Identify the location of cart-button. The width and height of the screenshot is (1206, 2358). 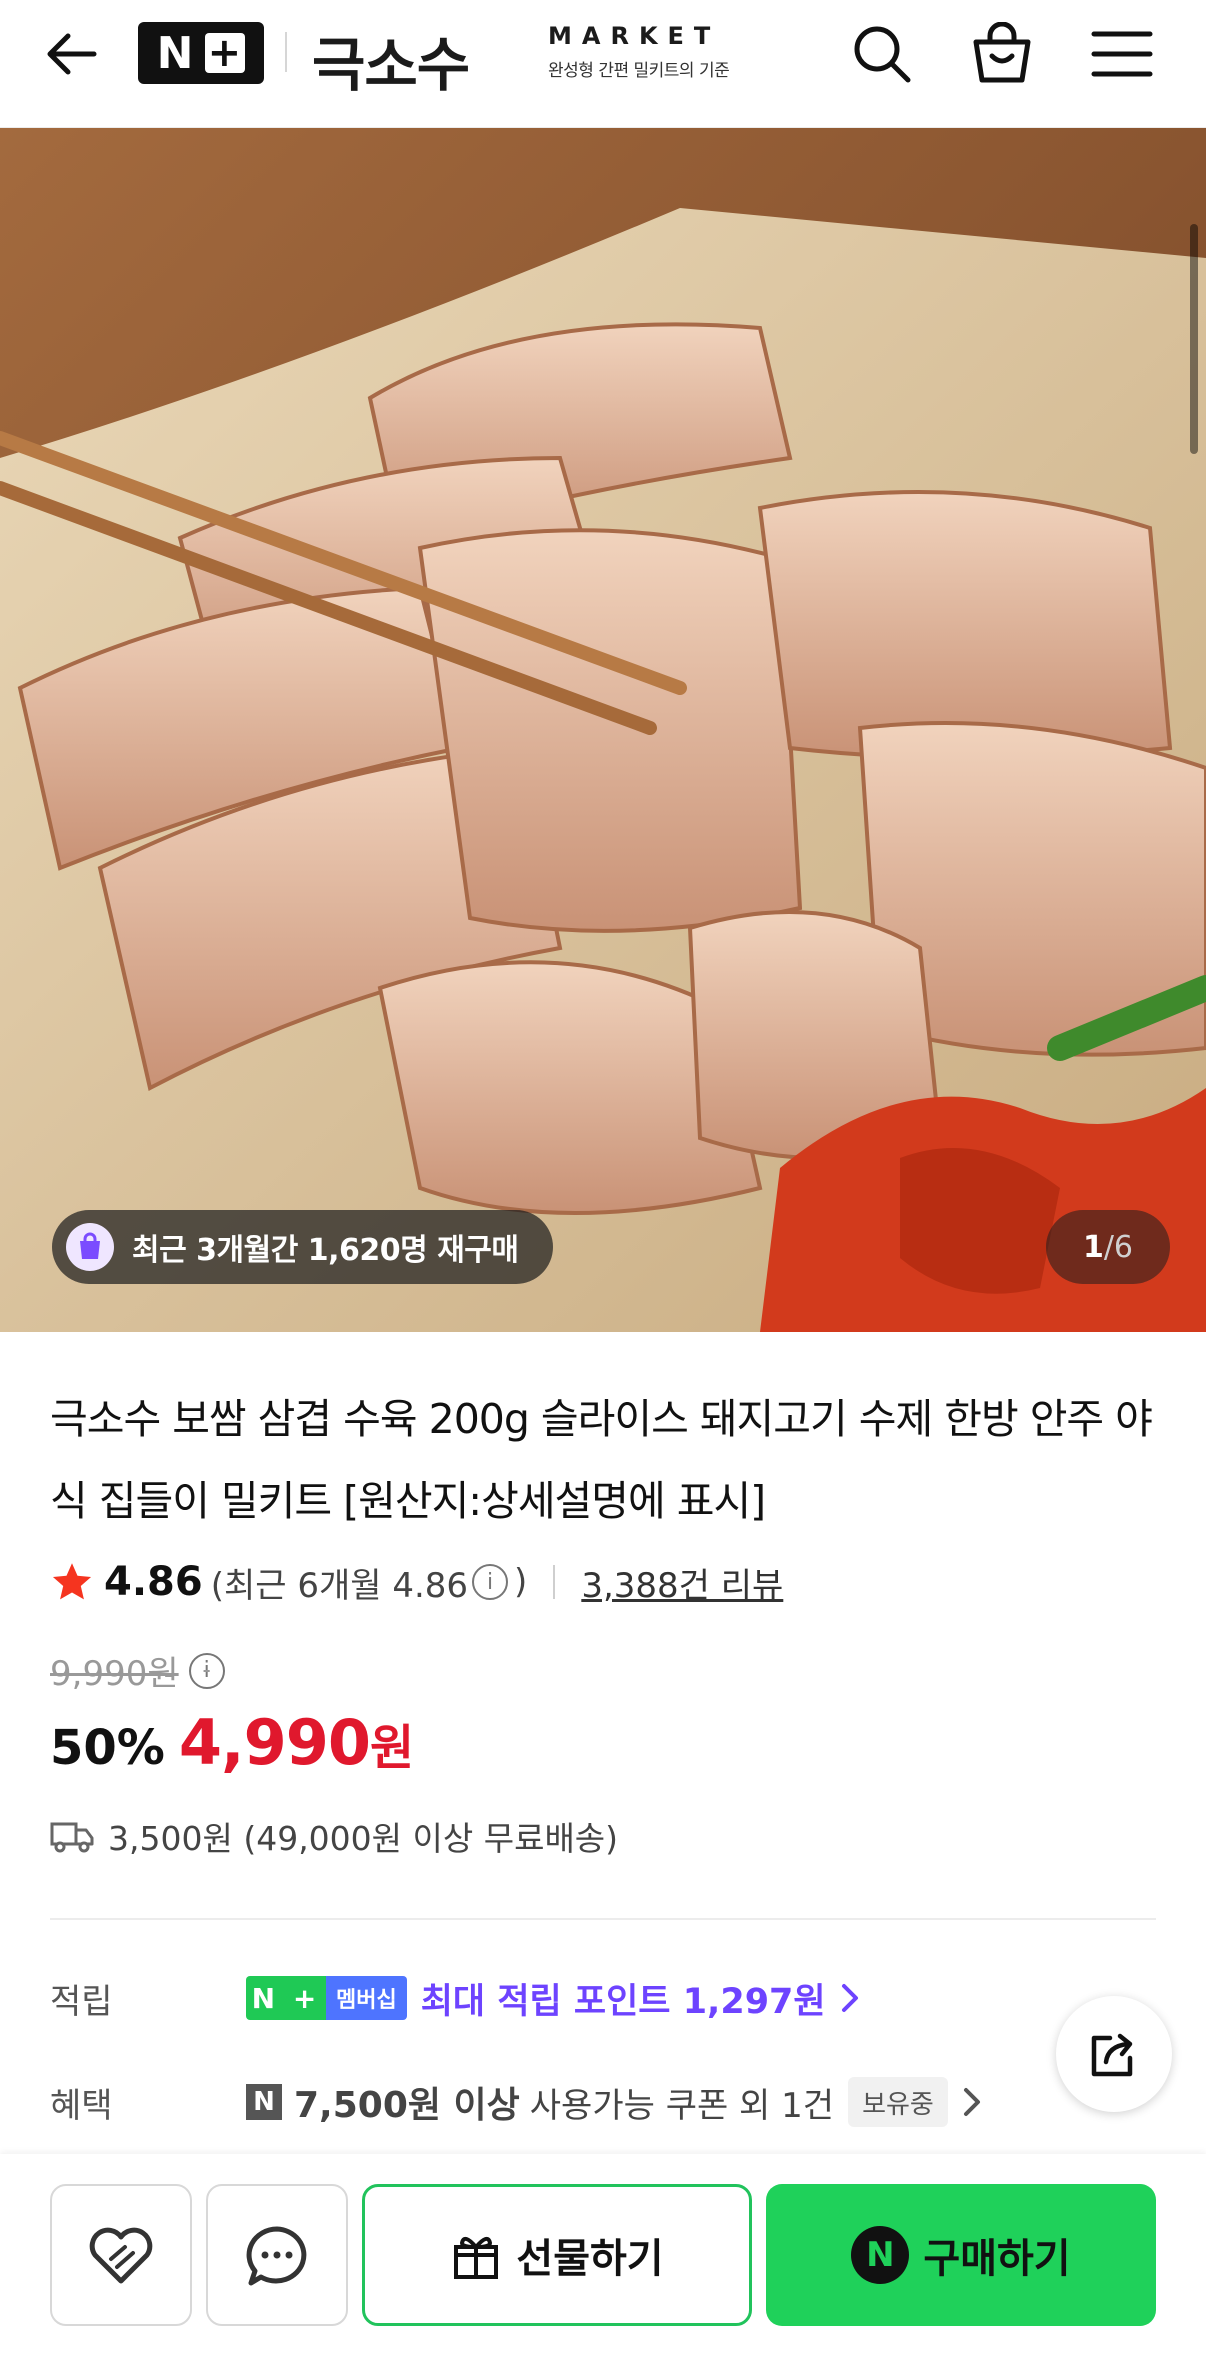
(1002, 54).